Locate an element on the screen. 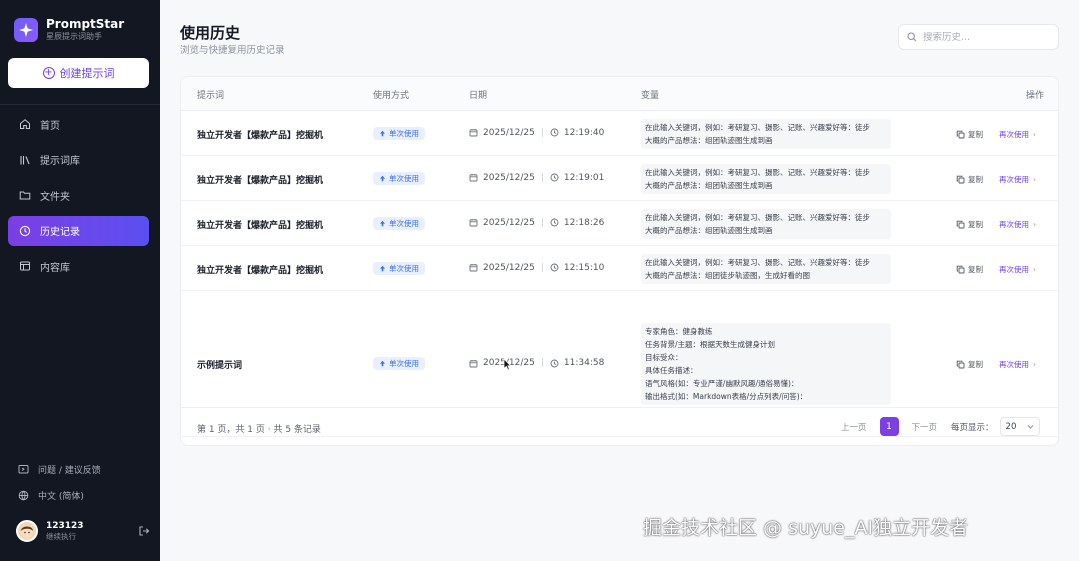  time-value: 12:19:40 is located at coordinates (584, 132).